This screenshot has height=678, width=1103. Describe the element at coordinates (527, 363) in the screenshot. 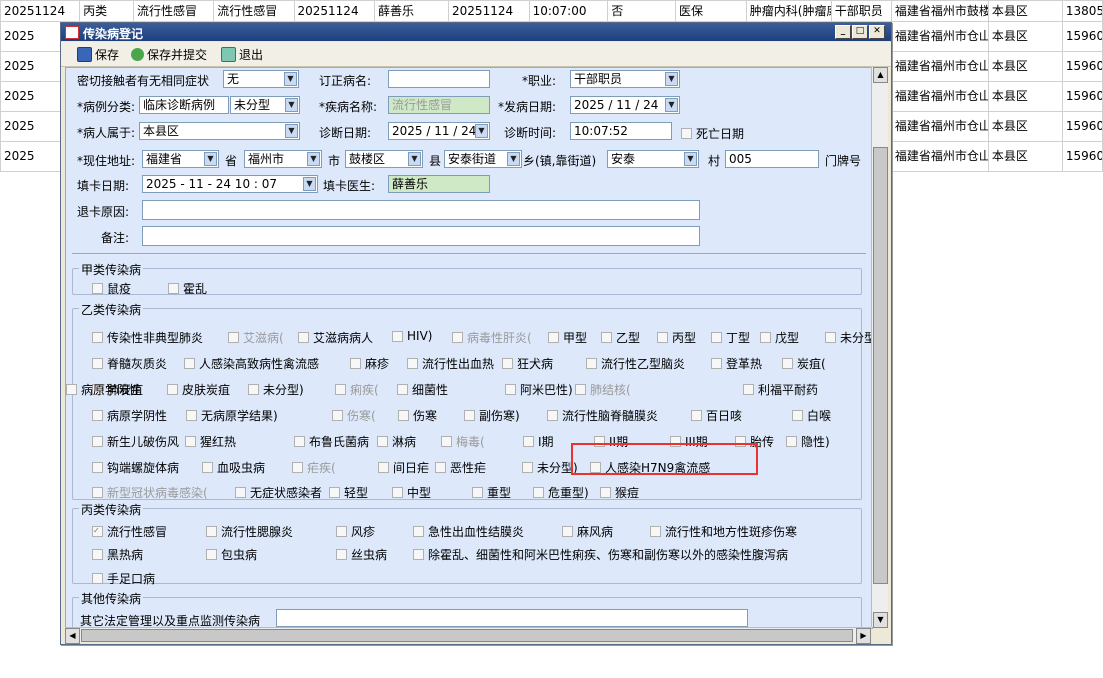

I see `disease-checkbox: 狂犬病` at that location.